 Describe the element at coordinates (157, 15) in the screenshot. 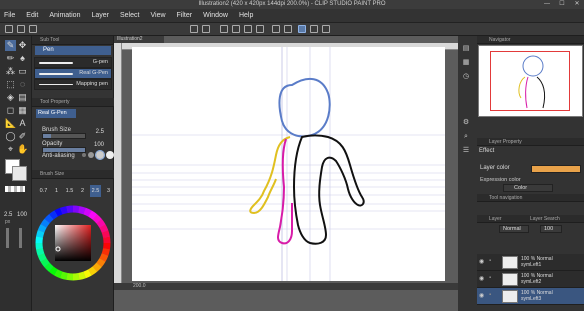

I see `menu-view: View` at that location.